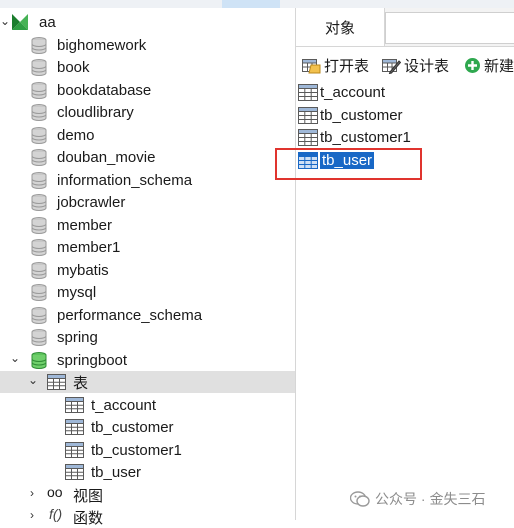 The width and height of the screenshot is (514, 528). I want to click on tree-table-item: t_account, so click(147, 405).